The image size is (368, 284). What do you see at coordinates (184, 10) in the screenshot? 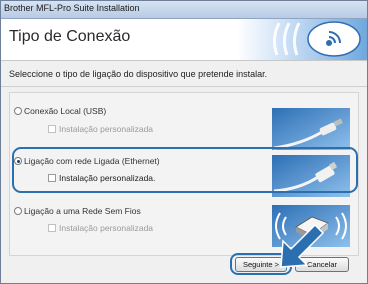
I see `title-bar: Brother MFL-Pro Suite Installation` at bounding box center [184, 10].